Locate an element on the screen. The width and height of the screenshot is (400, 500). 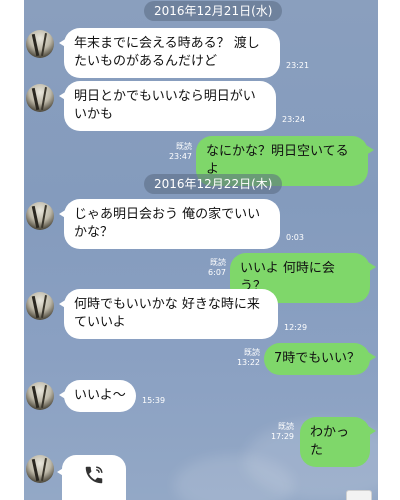
message-bubble-incoming: いいよ〜 is located at coordinates (97, 396).